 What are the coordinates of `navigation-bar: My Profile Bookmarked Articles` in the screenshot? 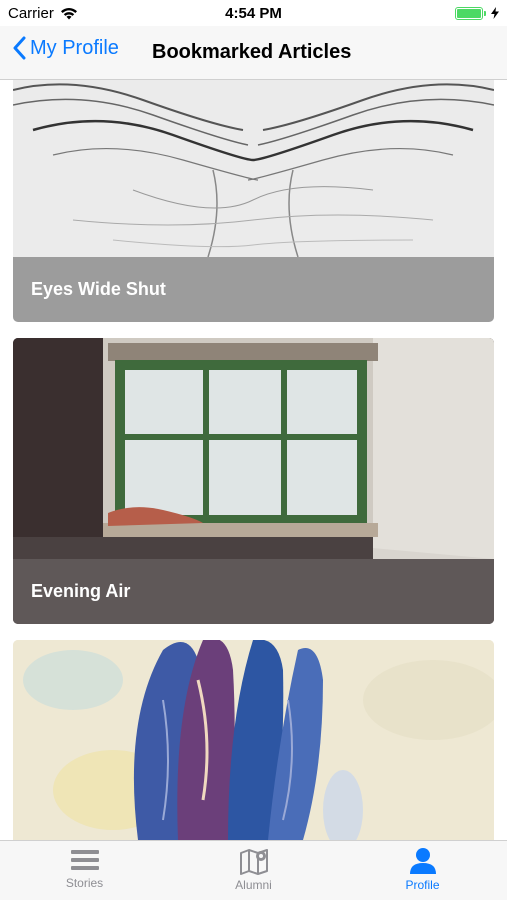 It's located at (253, 53).